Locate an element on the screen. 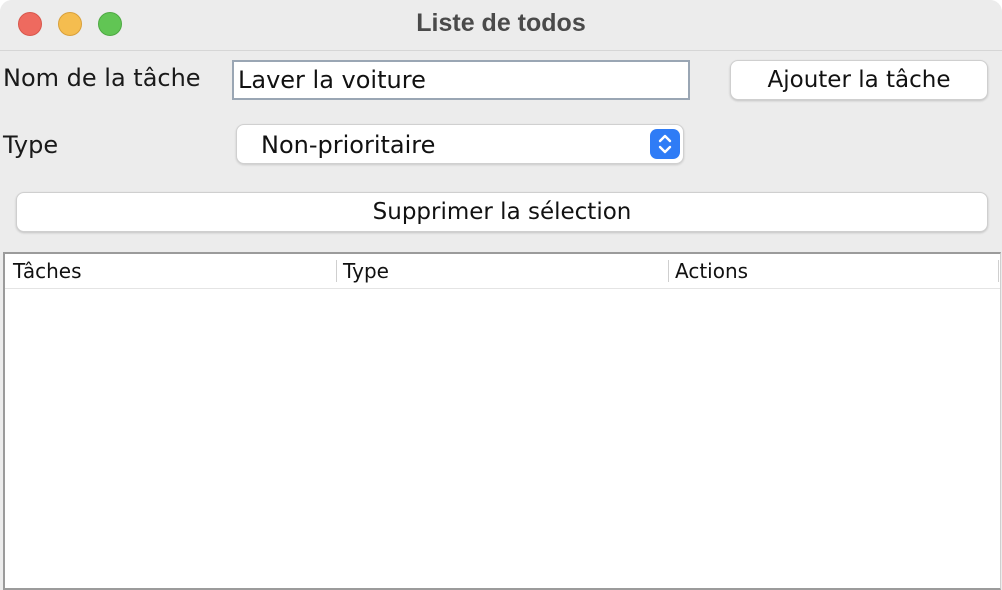 The height and width of the screenshot is (590, 1002). minimize-window-button is located at coordinates (70, 24).